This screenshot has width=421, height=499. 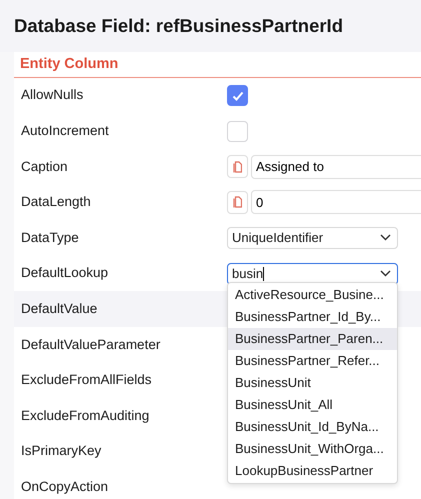 I want to click on text-field: 0, so click(x=336, y=202).